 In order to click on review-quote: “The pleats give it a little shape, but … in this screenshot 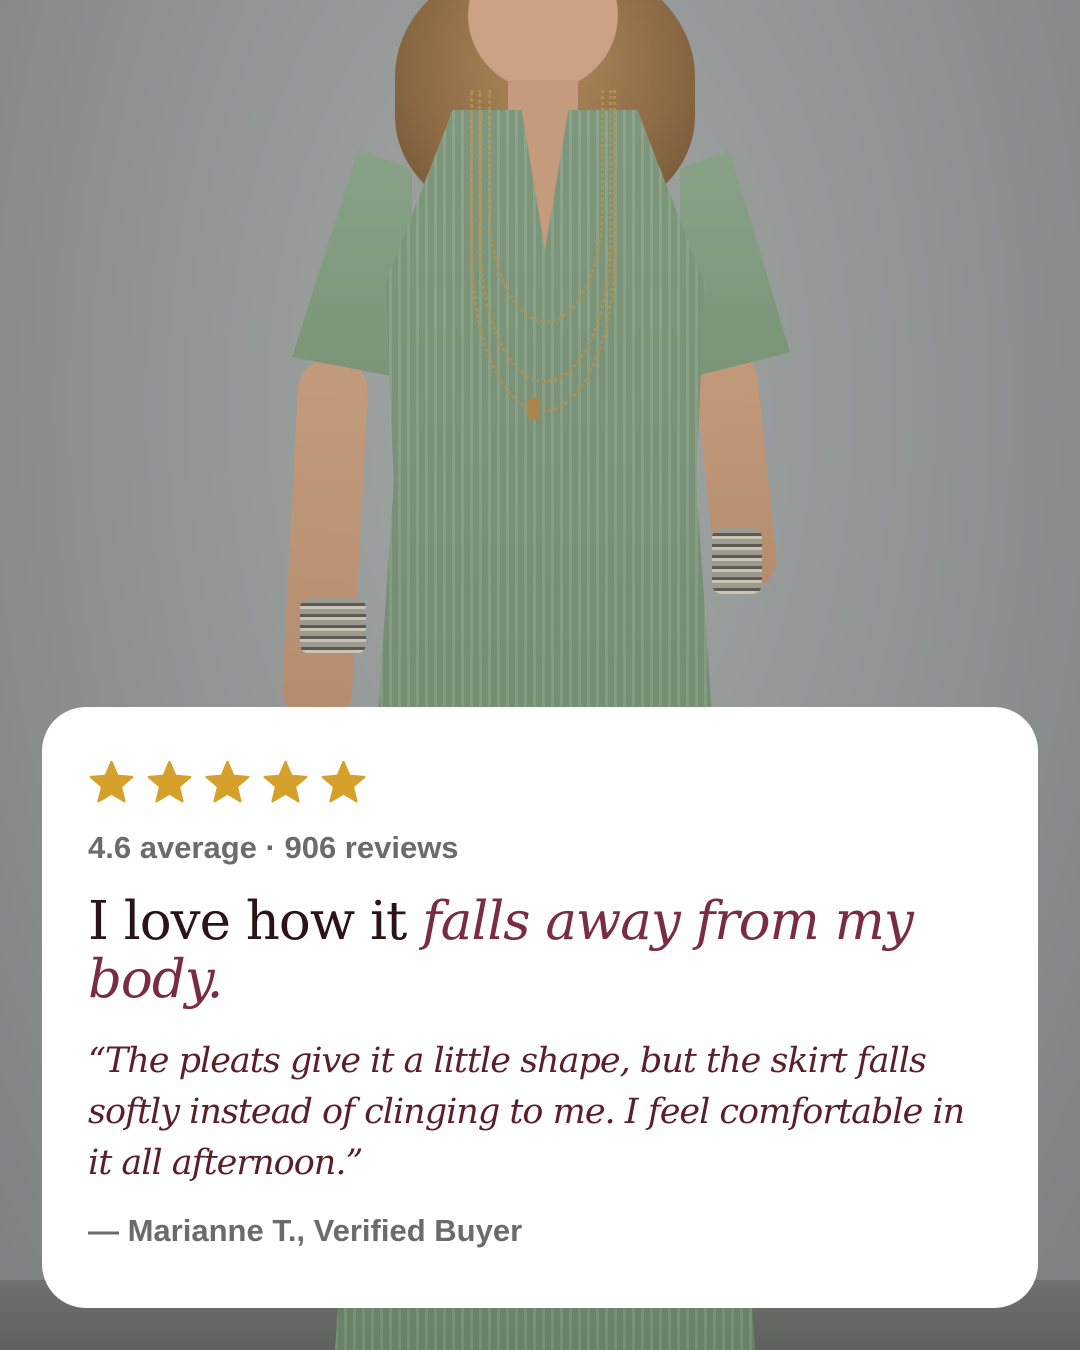, I will do `click(526, 1112)`.